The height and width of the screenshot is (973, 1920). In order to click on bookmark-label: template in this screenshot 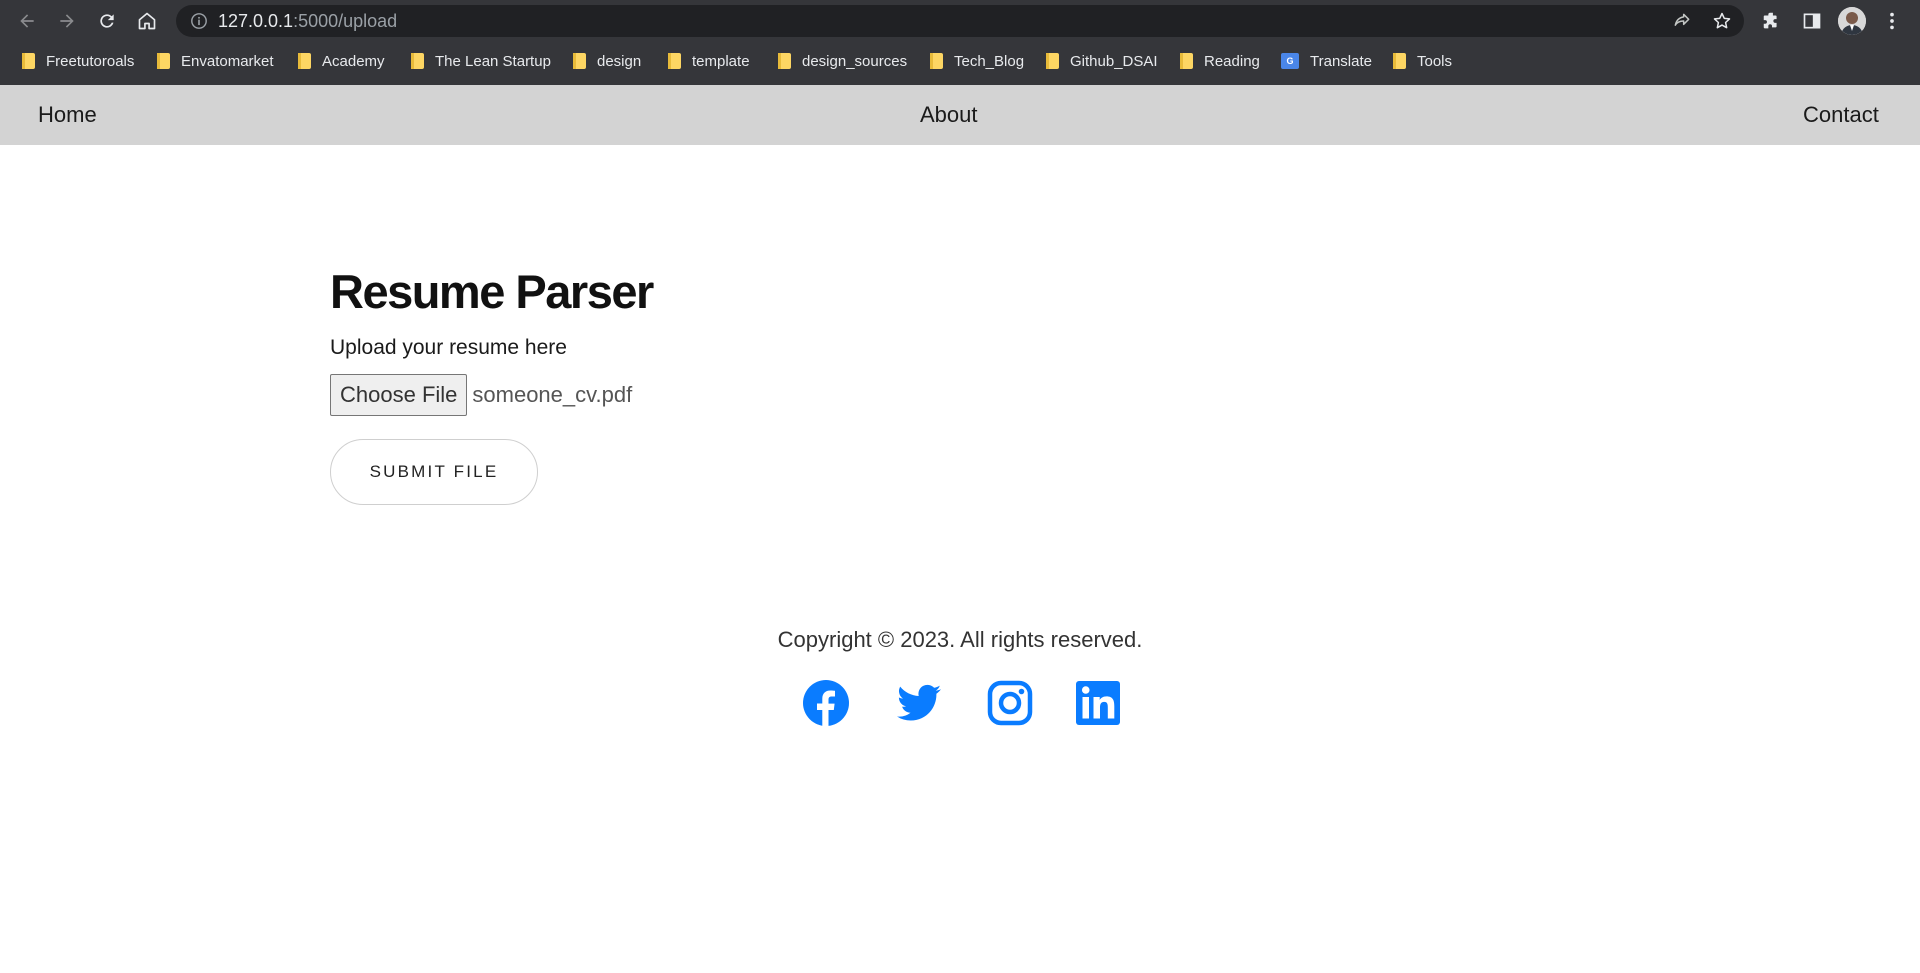, I will do `click(721, 61)`.